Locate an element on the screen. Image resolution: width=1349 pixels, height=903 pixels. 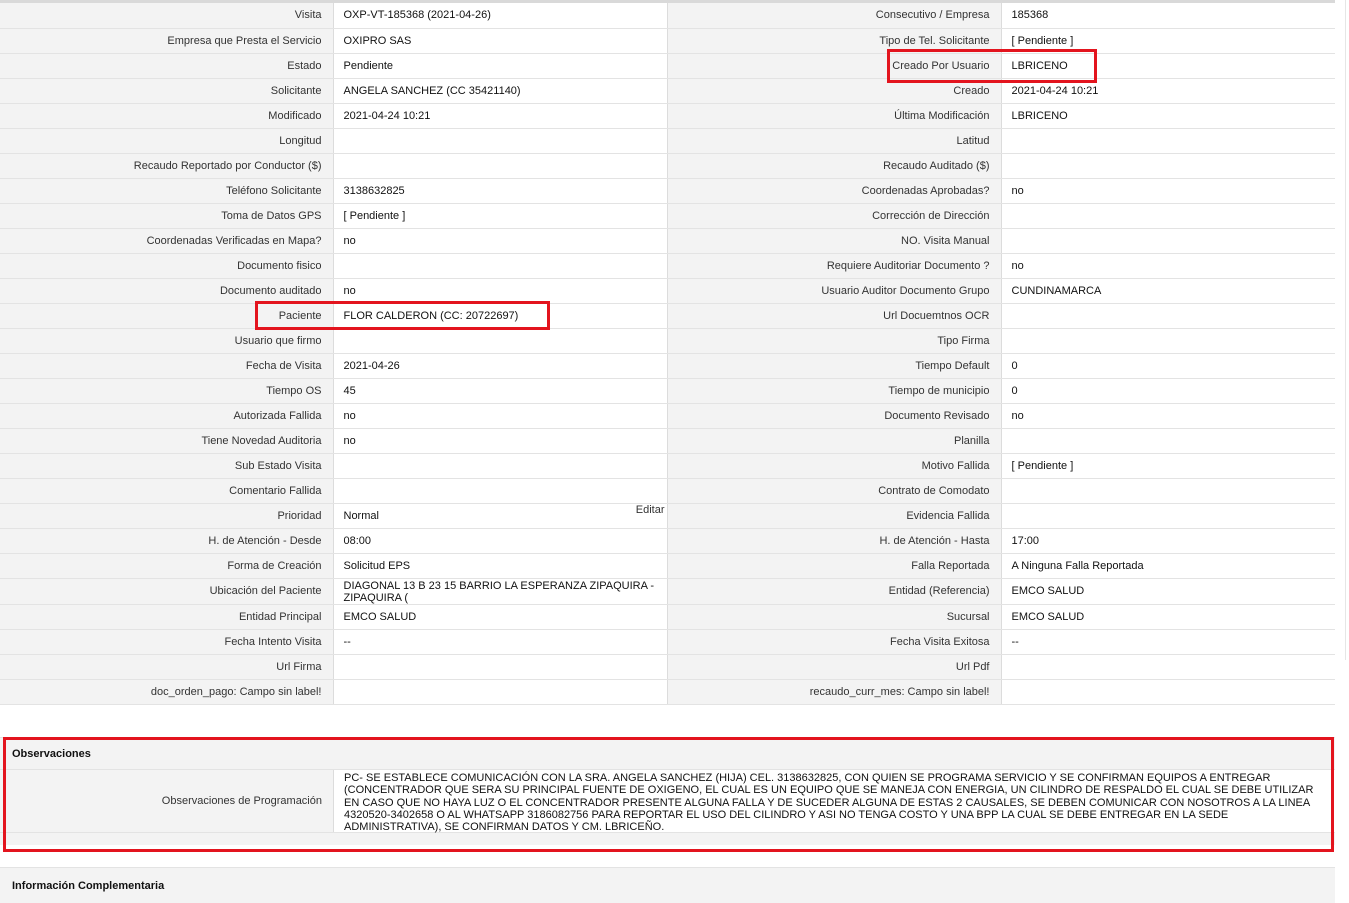
field-label-text: Empresa que Presta el Servicio is located at coordinates (244, 40).